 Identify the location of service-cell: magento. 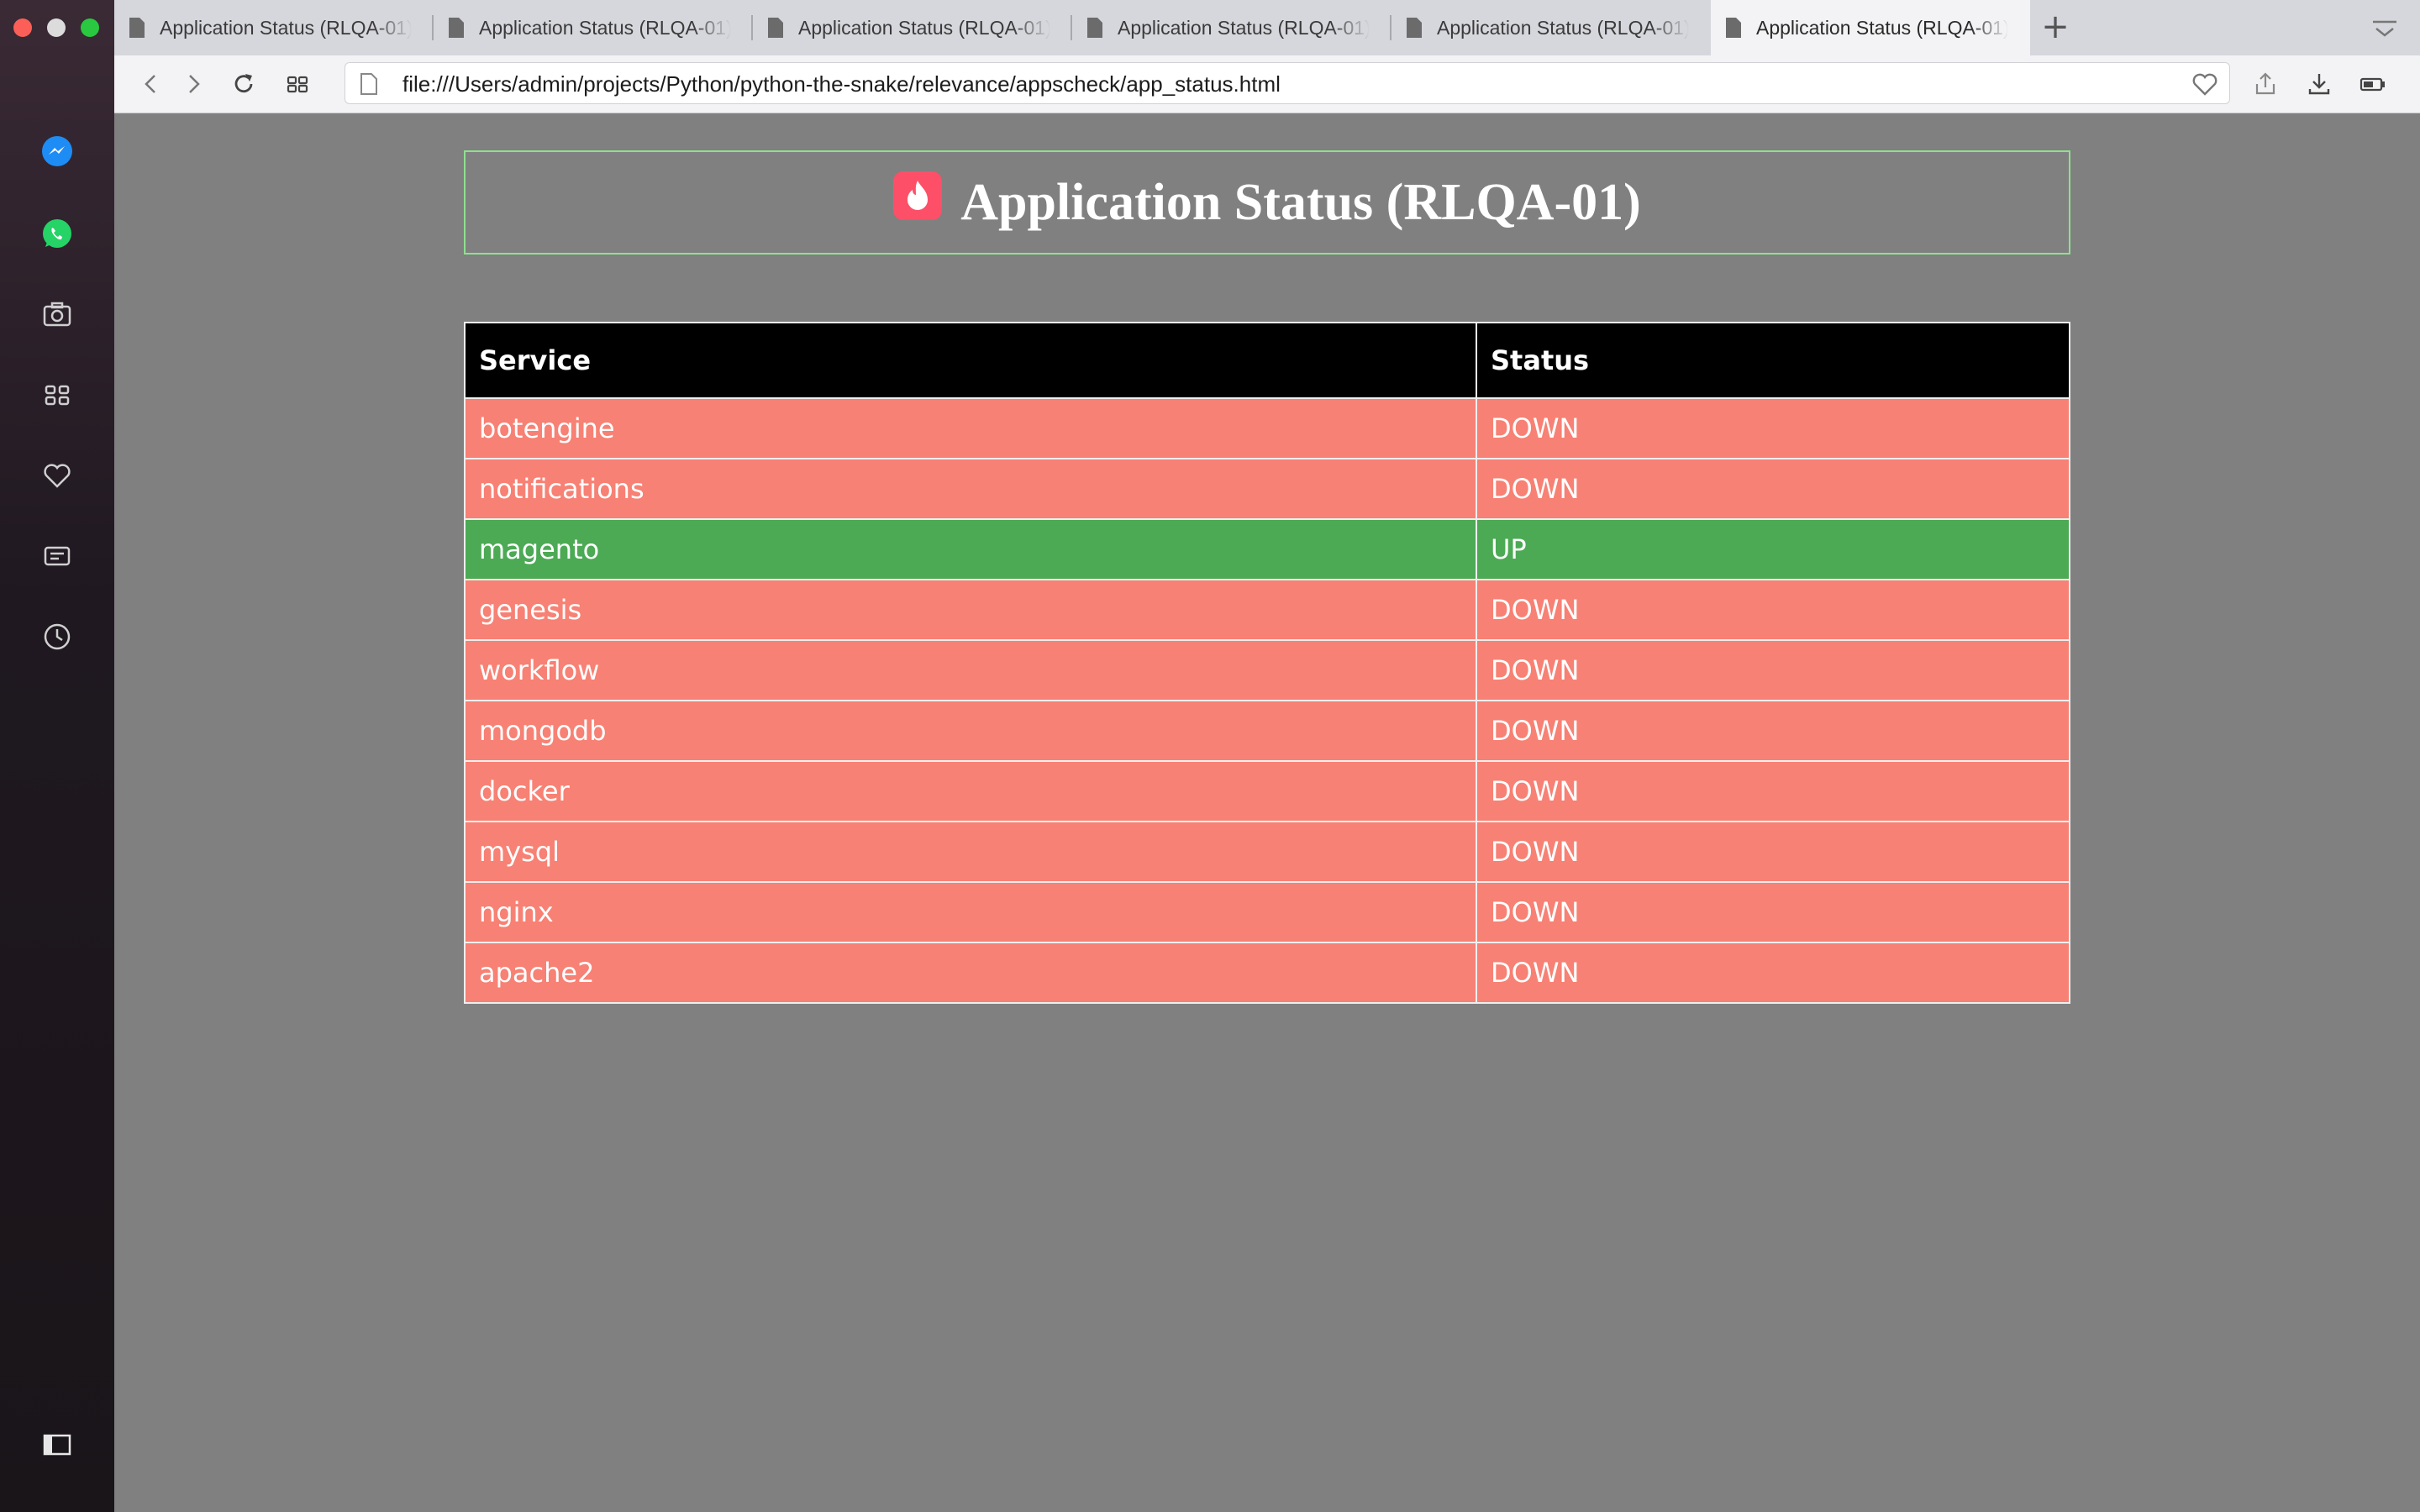
(970, 549).